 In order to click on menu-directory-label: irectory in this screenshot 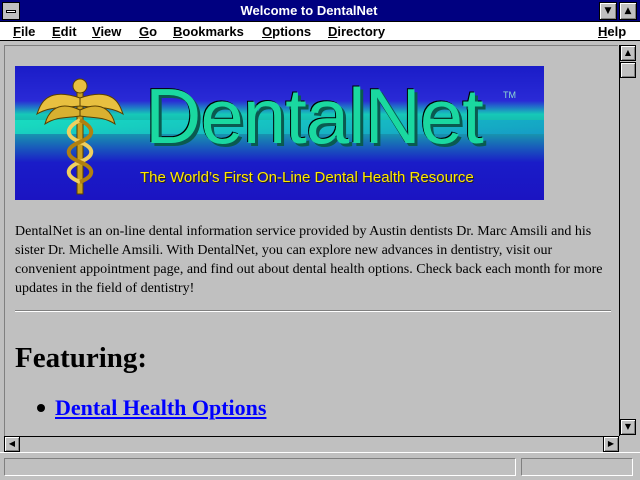, I will do `click(361, 31)`.